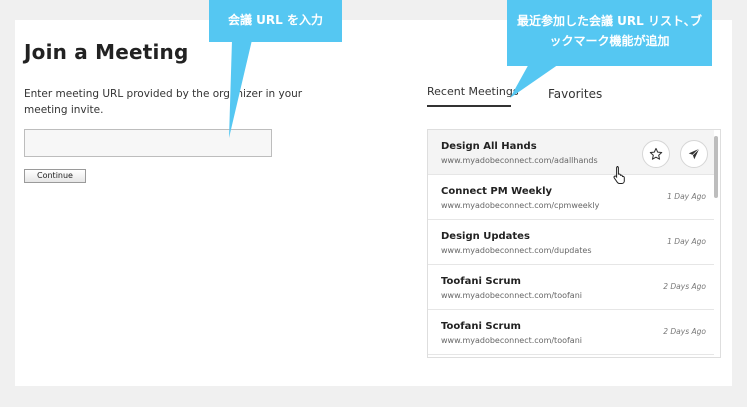  What do you see at coordinates (609, 33) in the screenshot?
I see `callout-recent-list: 最近参加した会議 URL リスト､ブックマーク機能が追加` at bounding box center [609, 33].